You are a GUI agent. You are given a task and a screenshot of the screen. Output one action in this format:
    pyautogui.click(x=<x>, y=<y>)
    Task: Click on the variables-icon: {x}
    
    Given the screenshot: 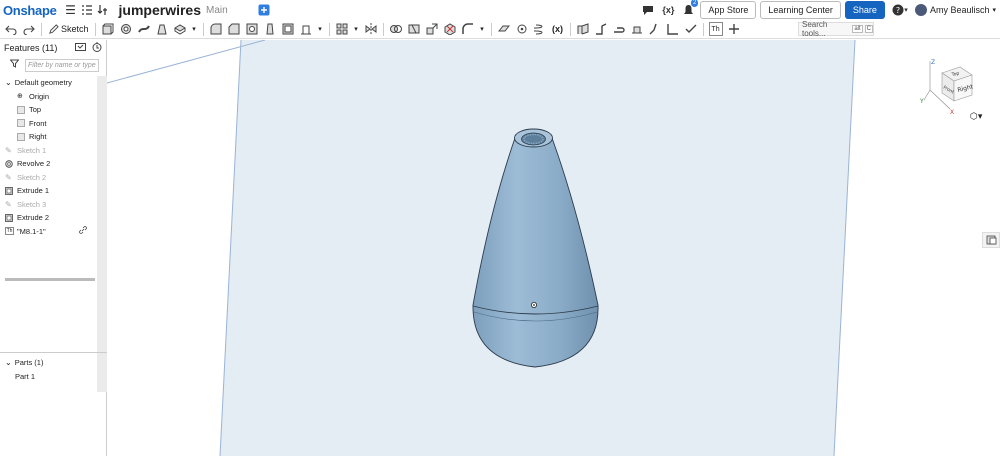 What is the action you would take?
    pyautogui.click(x=668, y=10)
    